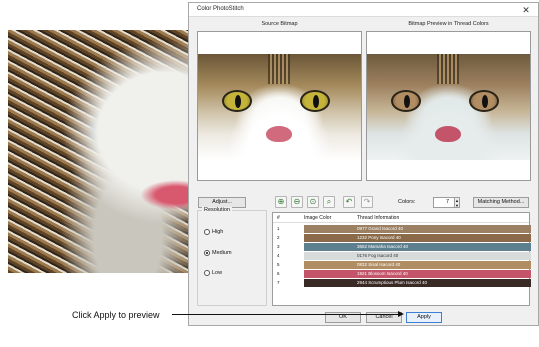 The height and width of the screenshot is (347, 539). I want to click on zoom-out-icon: ⊙, so click(313, 202).